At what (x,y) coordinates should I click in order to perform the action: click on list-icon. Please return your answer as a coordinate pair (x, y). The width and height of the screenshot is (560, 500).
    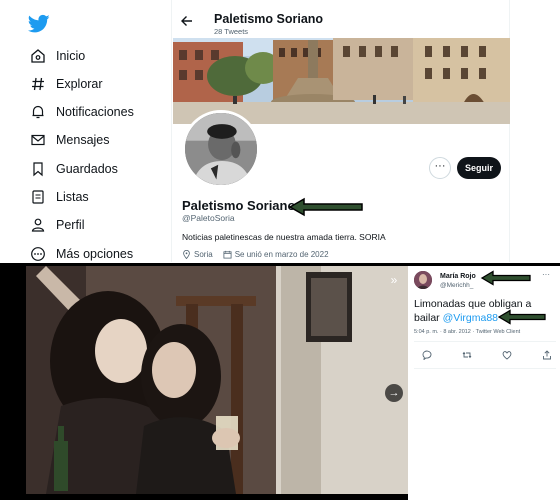
    Looking at the image, I should click on (38, 197).